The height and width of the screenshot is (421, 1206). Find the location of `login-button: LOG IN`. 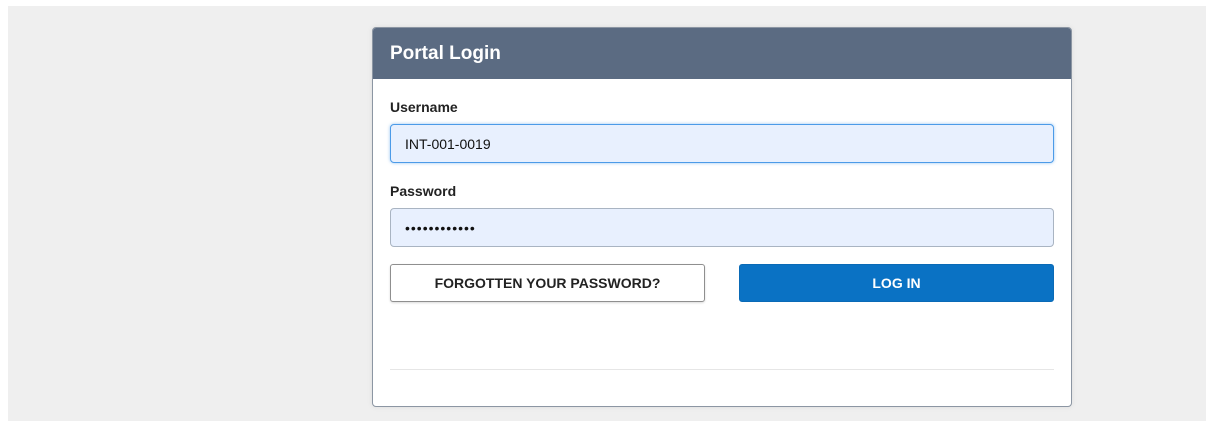

login-button: LOG IN is located at coordinates (896, 283).